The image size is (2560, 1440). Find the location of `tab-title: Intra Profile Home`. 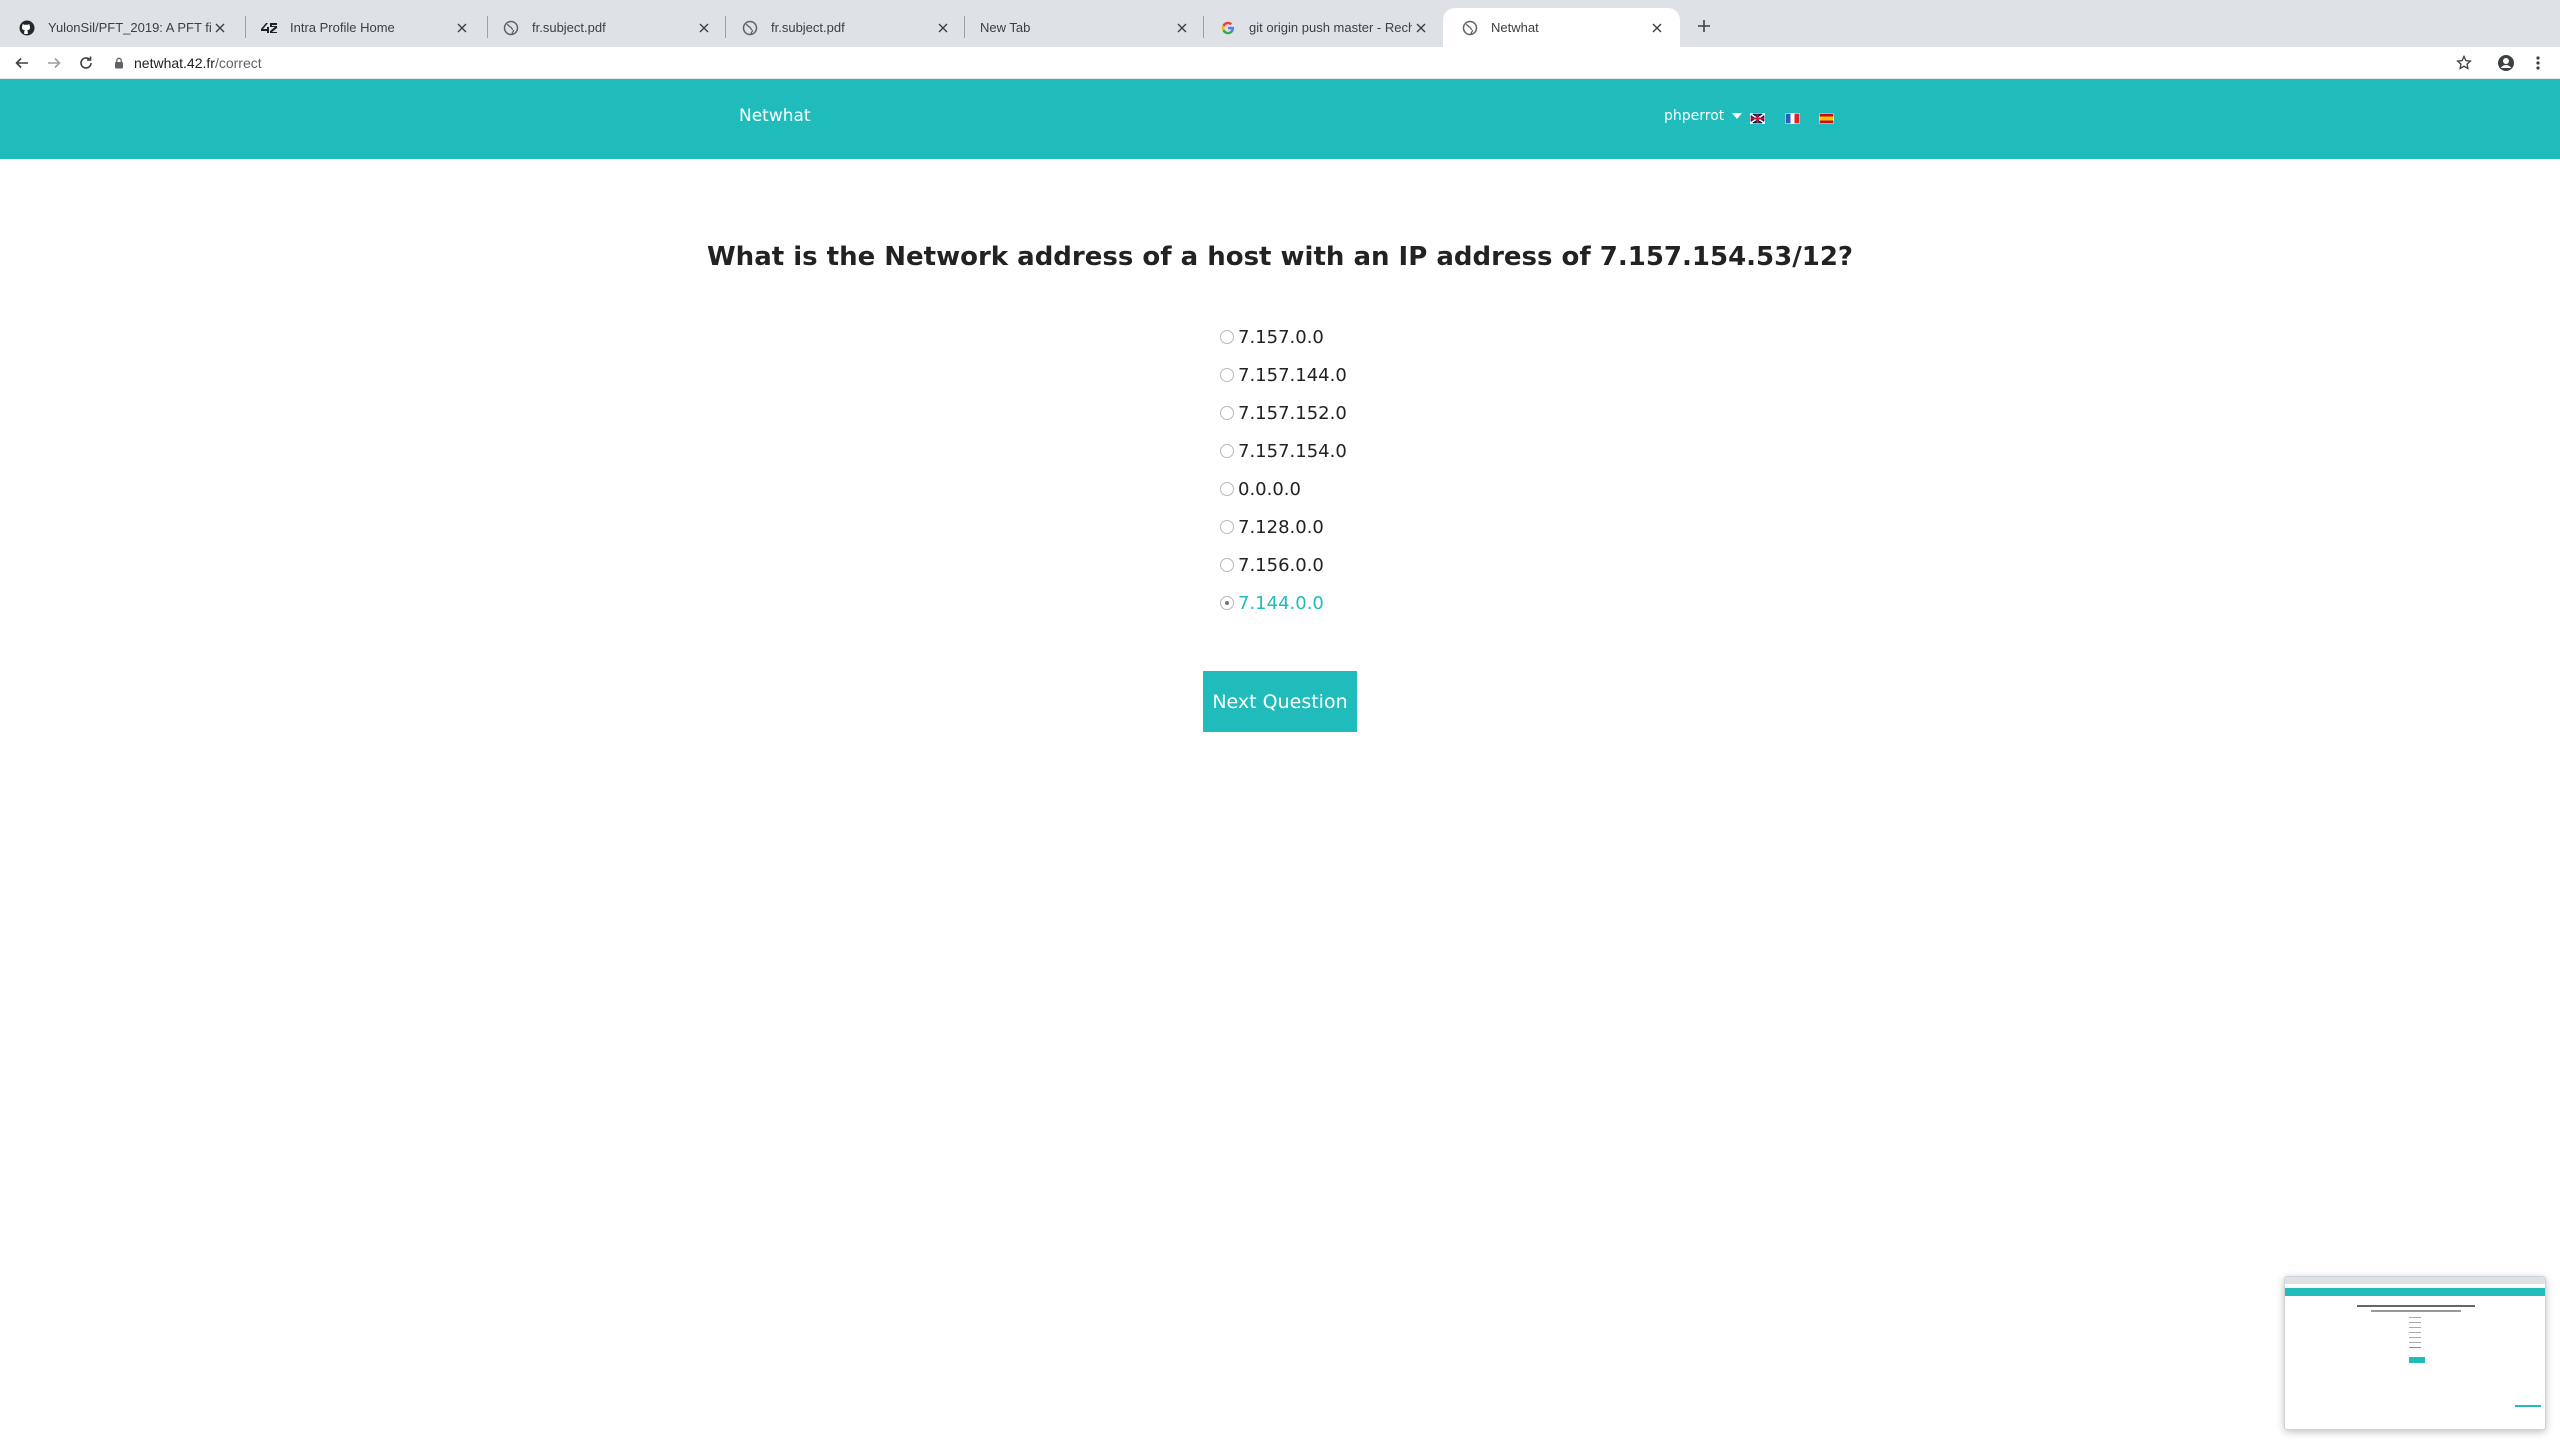

tab-title: Intra Profile Home is located at coordinates (342, 27).